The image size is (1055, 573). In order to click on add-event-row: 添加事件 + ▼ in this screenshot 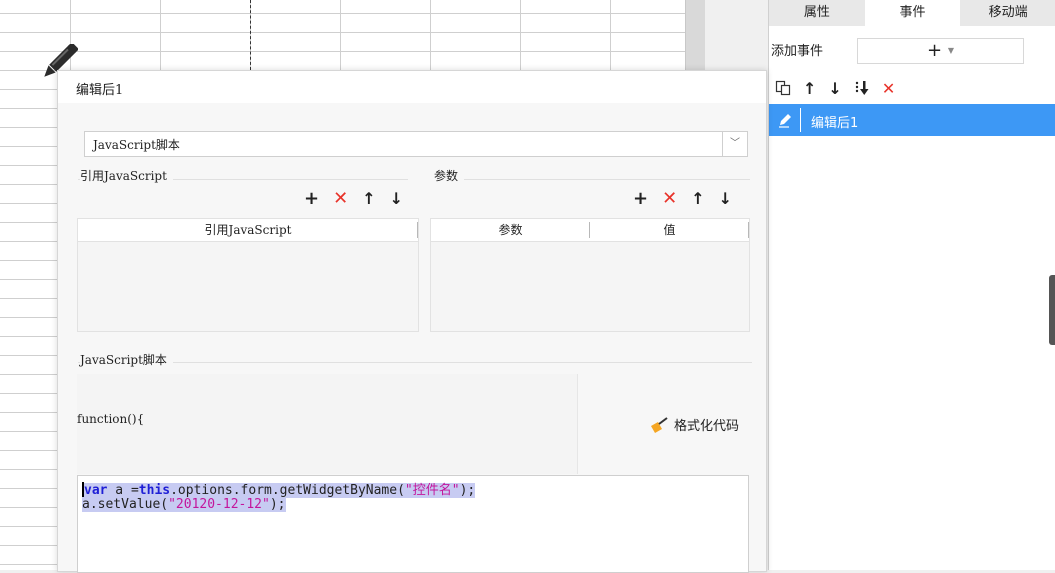, I will do `click(912, 52)`.